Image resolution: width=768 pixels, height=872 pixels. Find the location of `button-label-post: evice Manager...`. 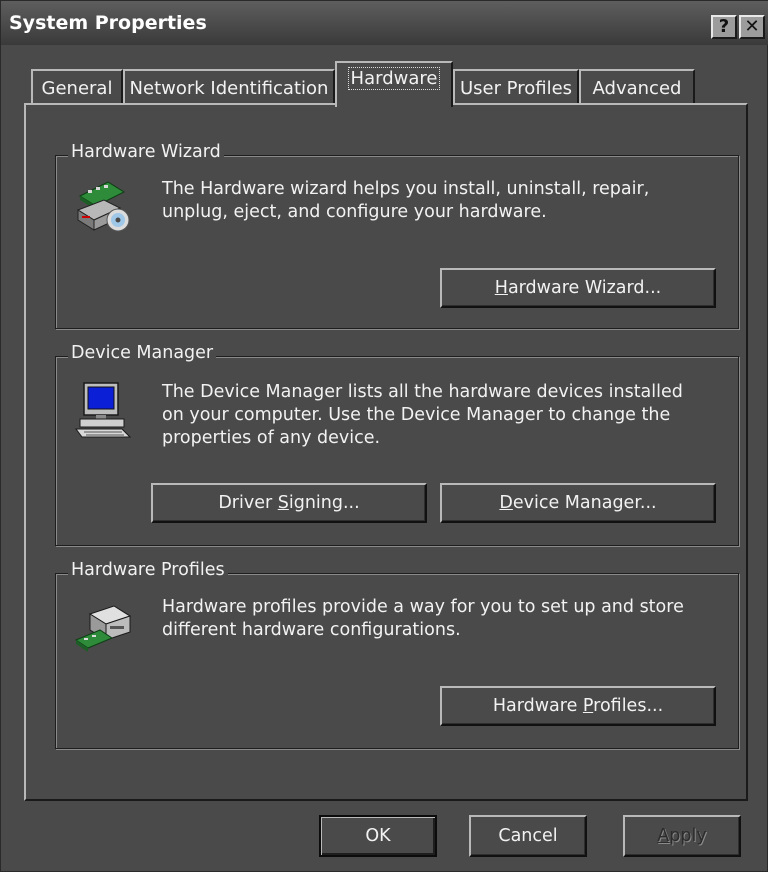

button-label-post: evice Manager... is located at coordinates (584, 503).